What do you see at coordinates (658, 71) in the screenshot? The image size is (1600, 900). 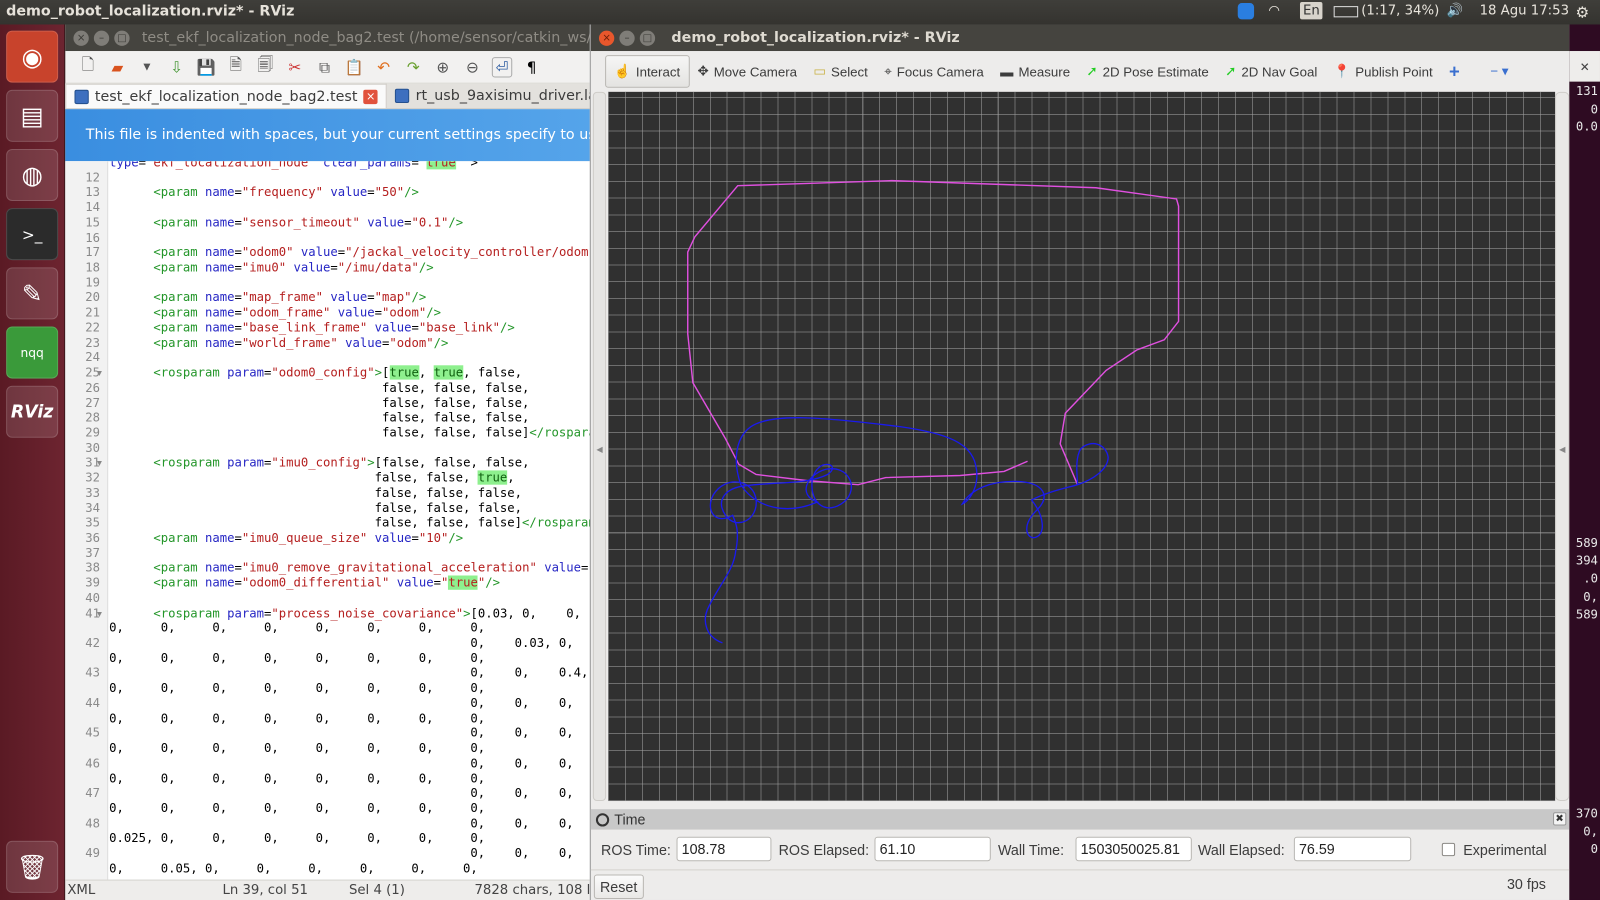 I see `tool-label: Interact` at bounding box center [658, 71].